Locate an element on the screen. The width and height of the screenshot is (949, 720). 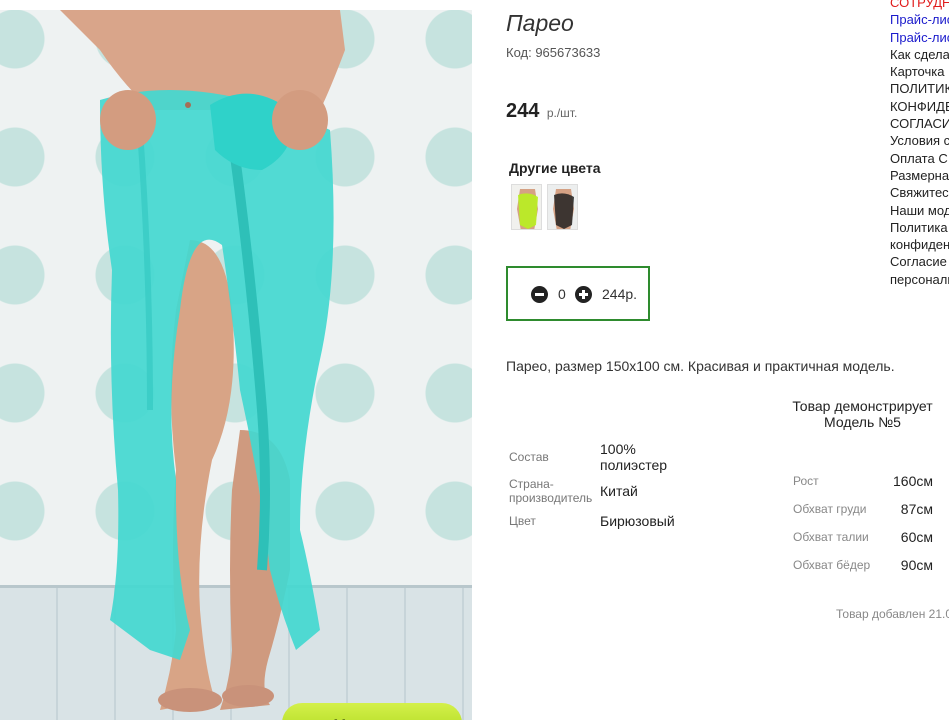
spec-label-color: Цвет is located at coordinates (522, 521).